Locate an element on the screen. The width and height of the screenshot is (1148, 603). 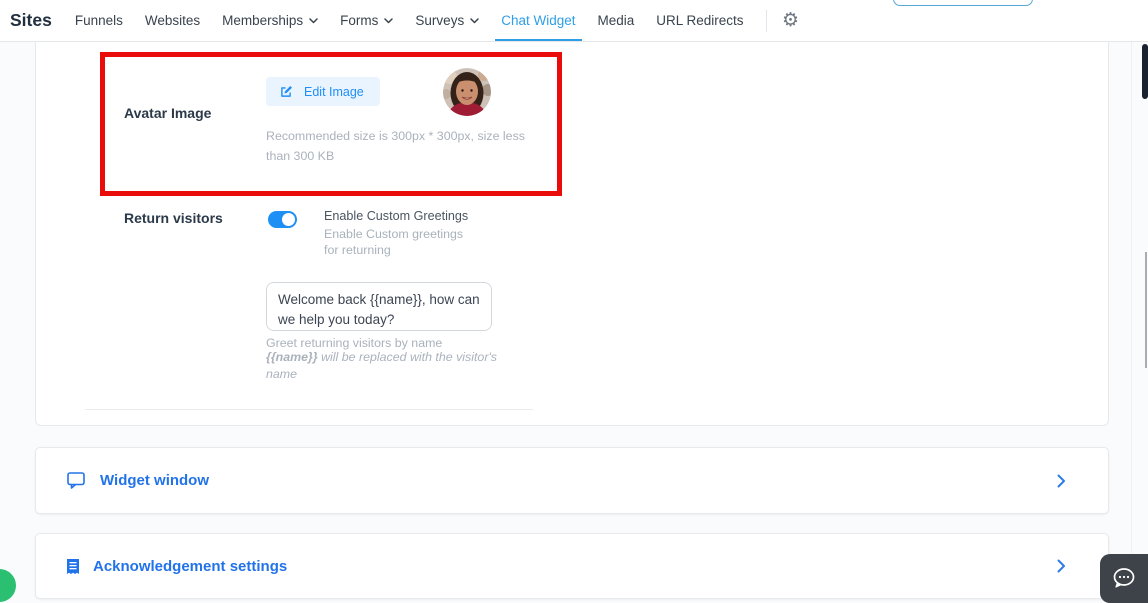
tab-label: Websites is located at coordinates (172, 20).